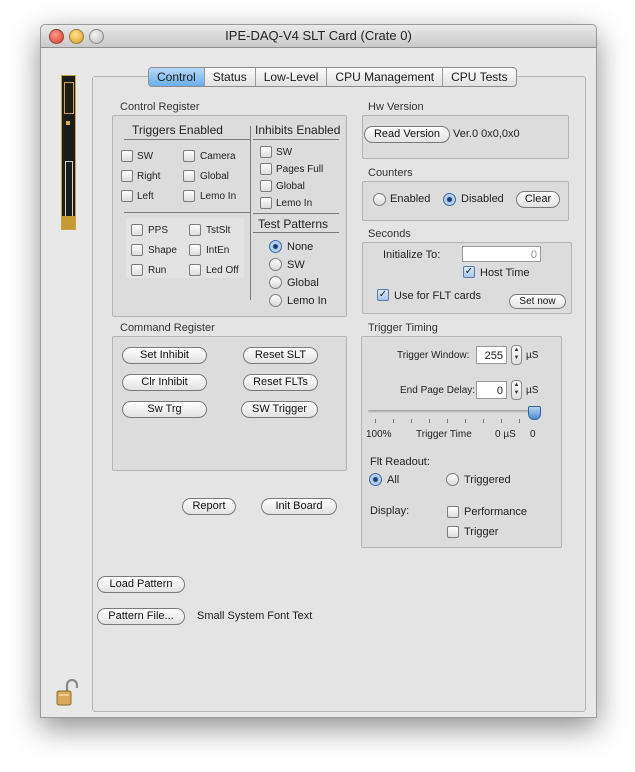 Image resolution: width=635 pixels, height=772 pixels. What do you see at coordinates (318, 36) in the screenshot?
I see `title-bar: IPE-DAQ-V4 SLT Card (Crate 0)` at bounding box center [318, 36].